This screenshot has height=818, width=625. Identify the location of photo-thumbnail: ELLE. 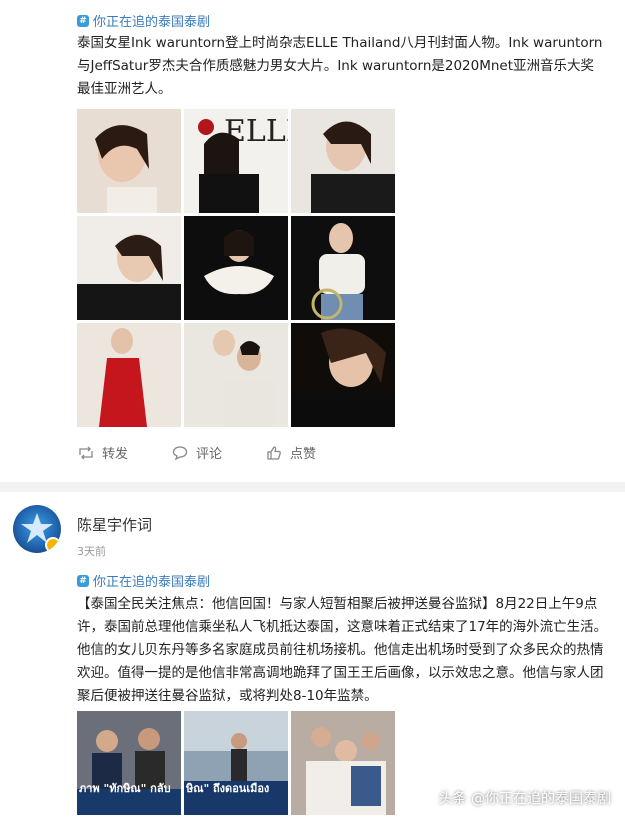
(236, 161).